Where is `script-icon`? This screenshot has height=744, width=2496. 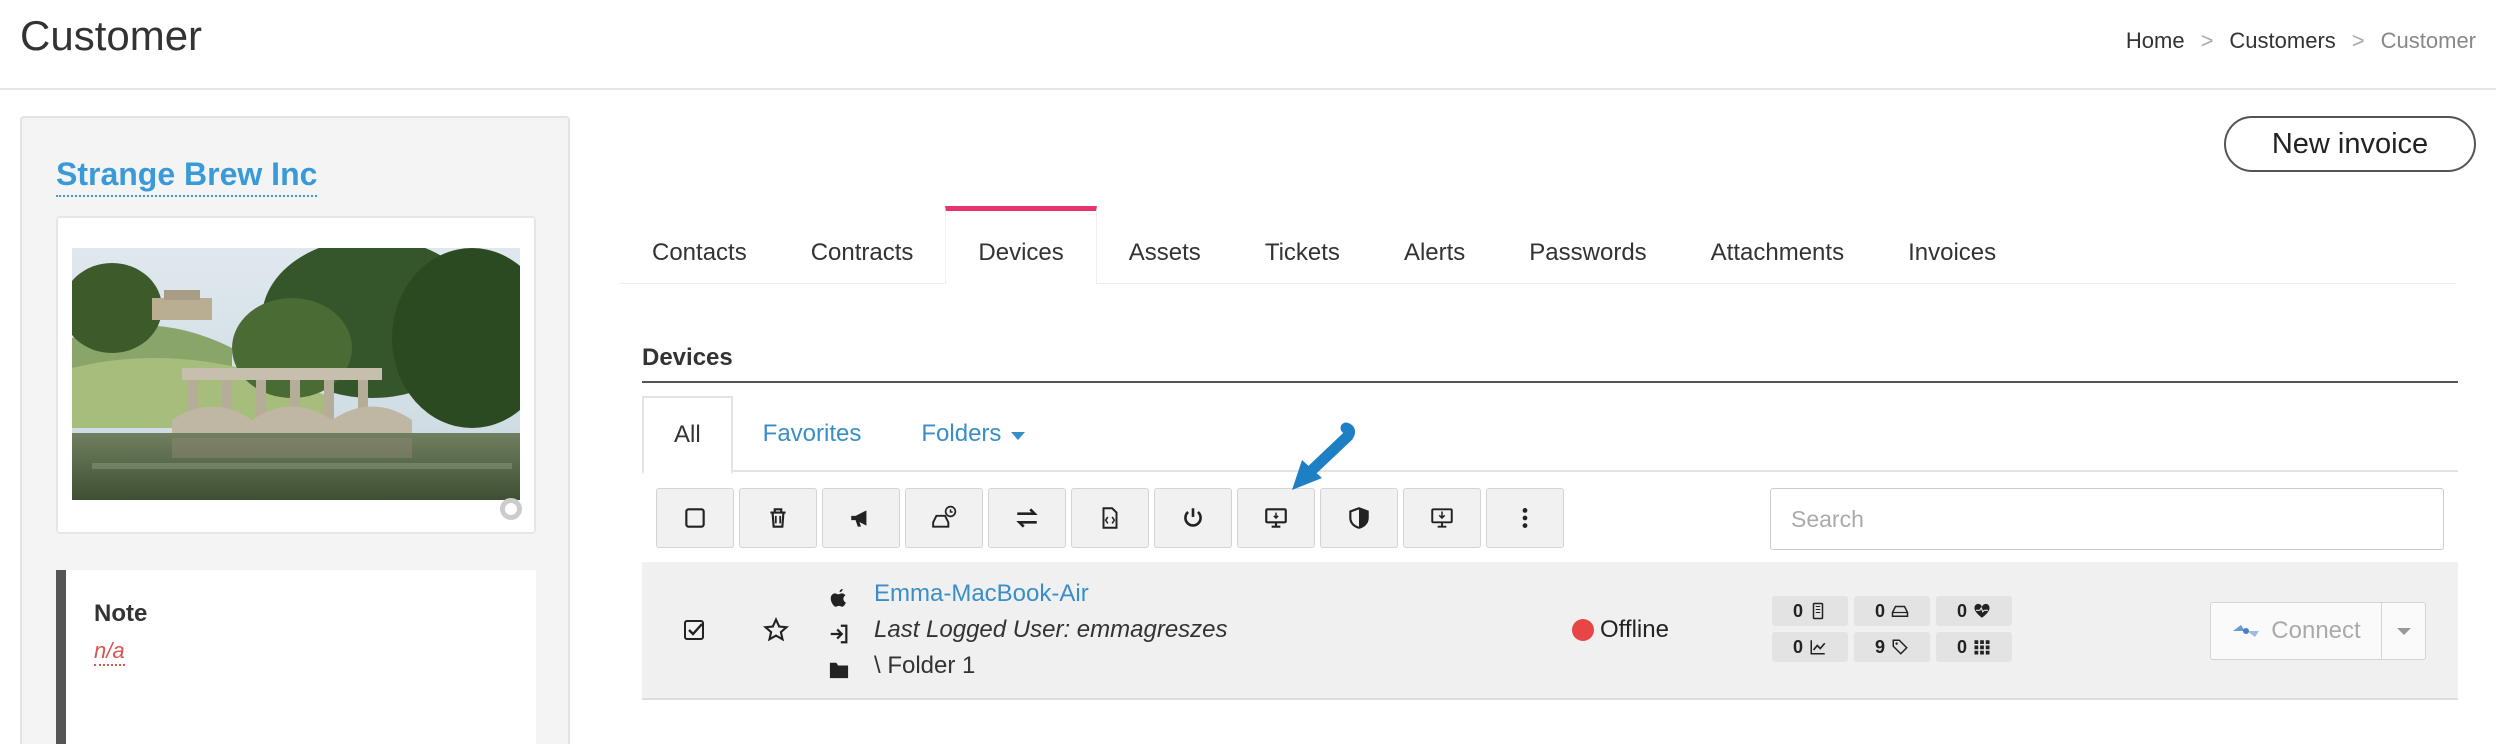 script-icon is located at coordinates (1110, 518).